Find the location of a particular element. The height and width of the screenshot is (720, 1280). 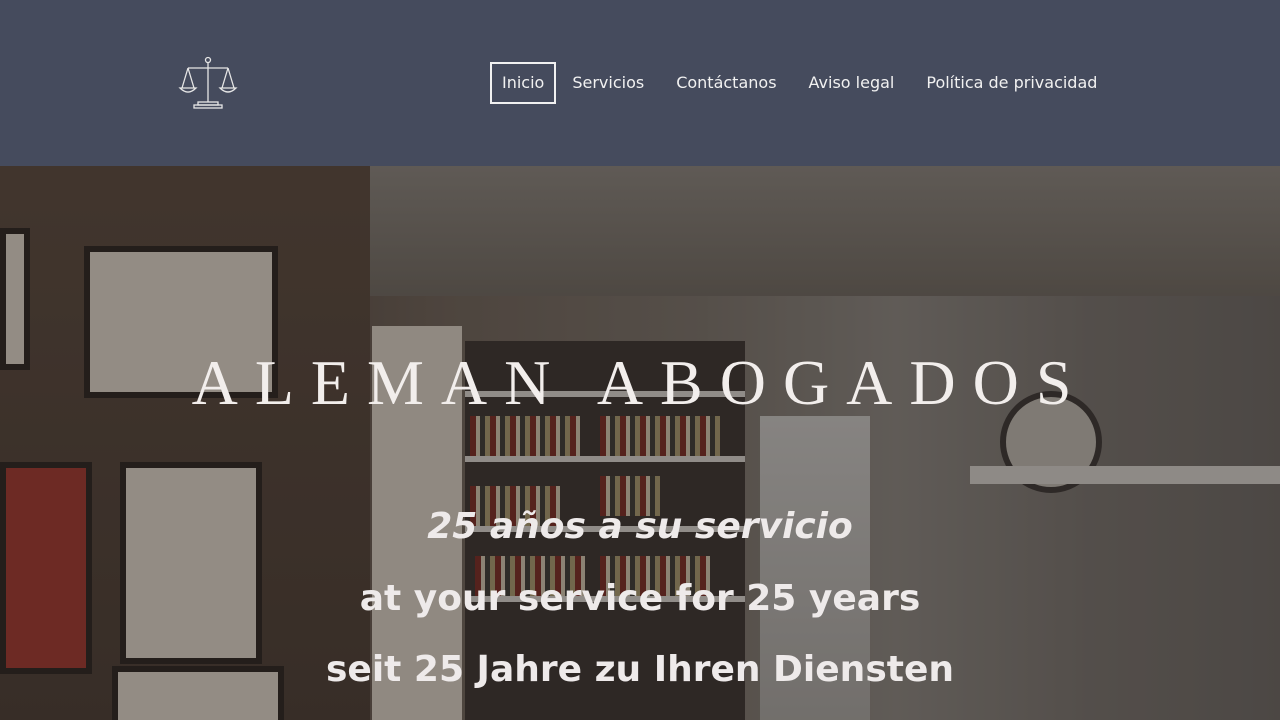

hero-tagline-de: seit 25 Jahre zu Ihren Diensten is located at coordinates (640, 669).